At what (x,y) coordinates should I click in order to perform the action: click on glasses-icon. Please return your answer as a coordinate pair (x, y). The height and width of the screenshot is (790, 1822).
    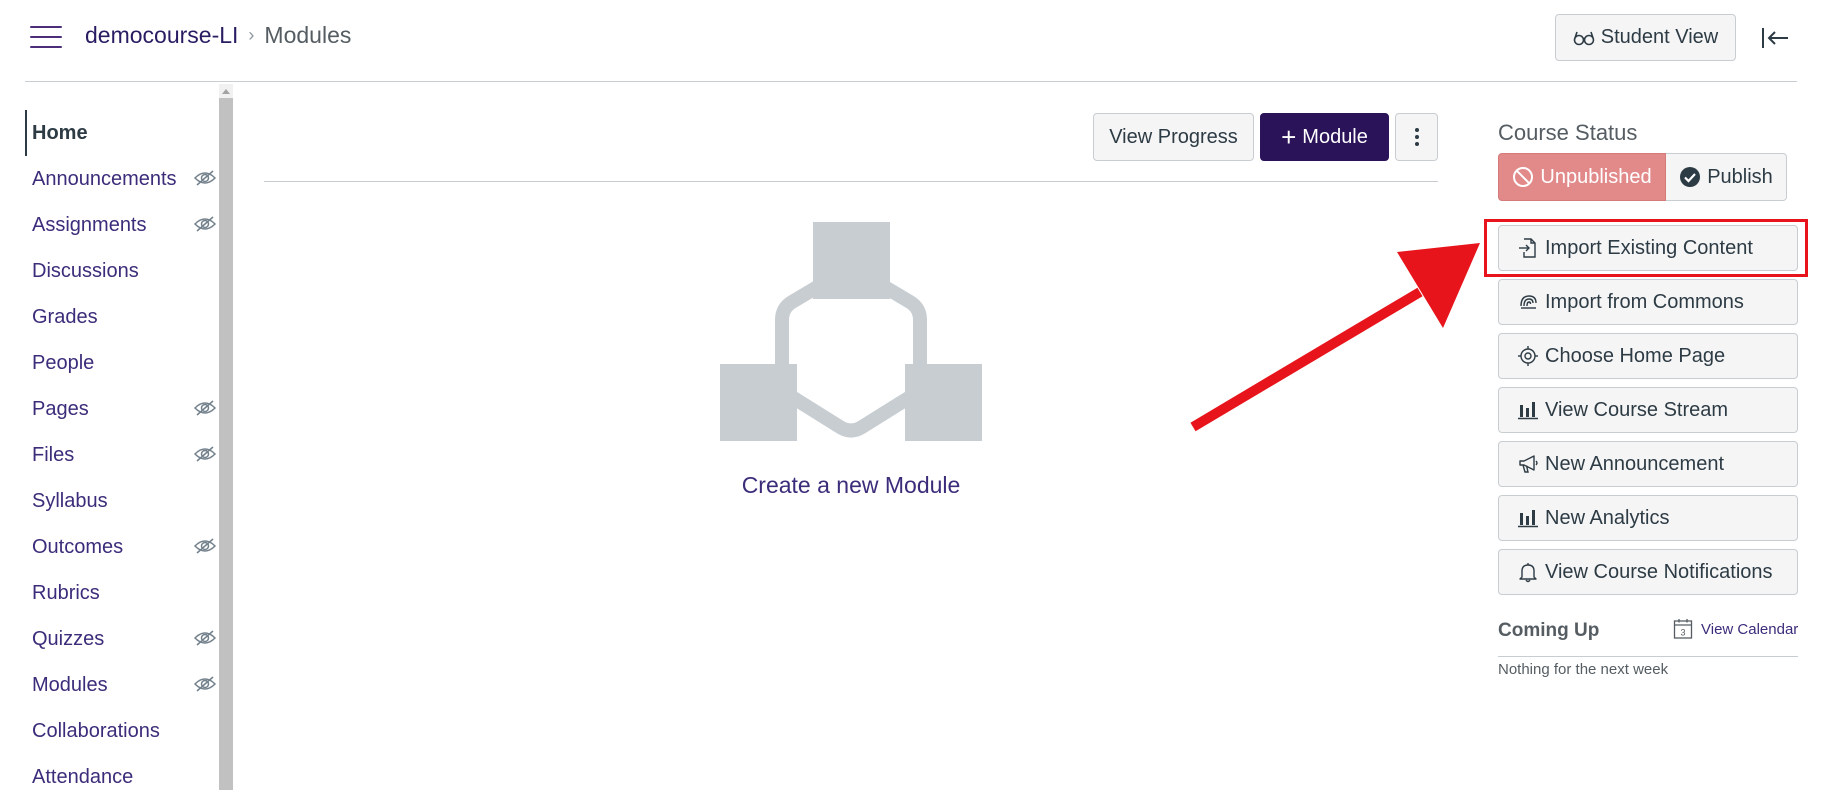
    Looking at the image, I should click on (1584, 38).